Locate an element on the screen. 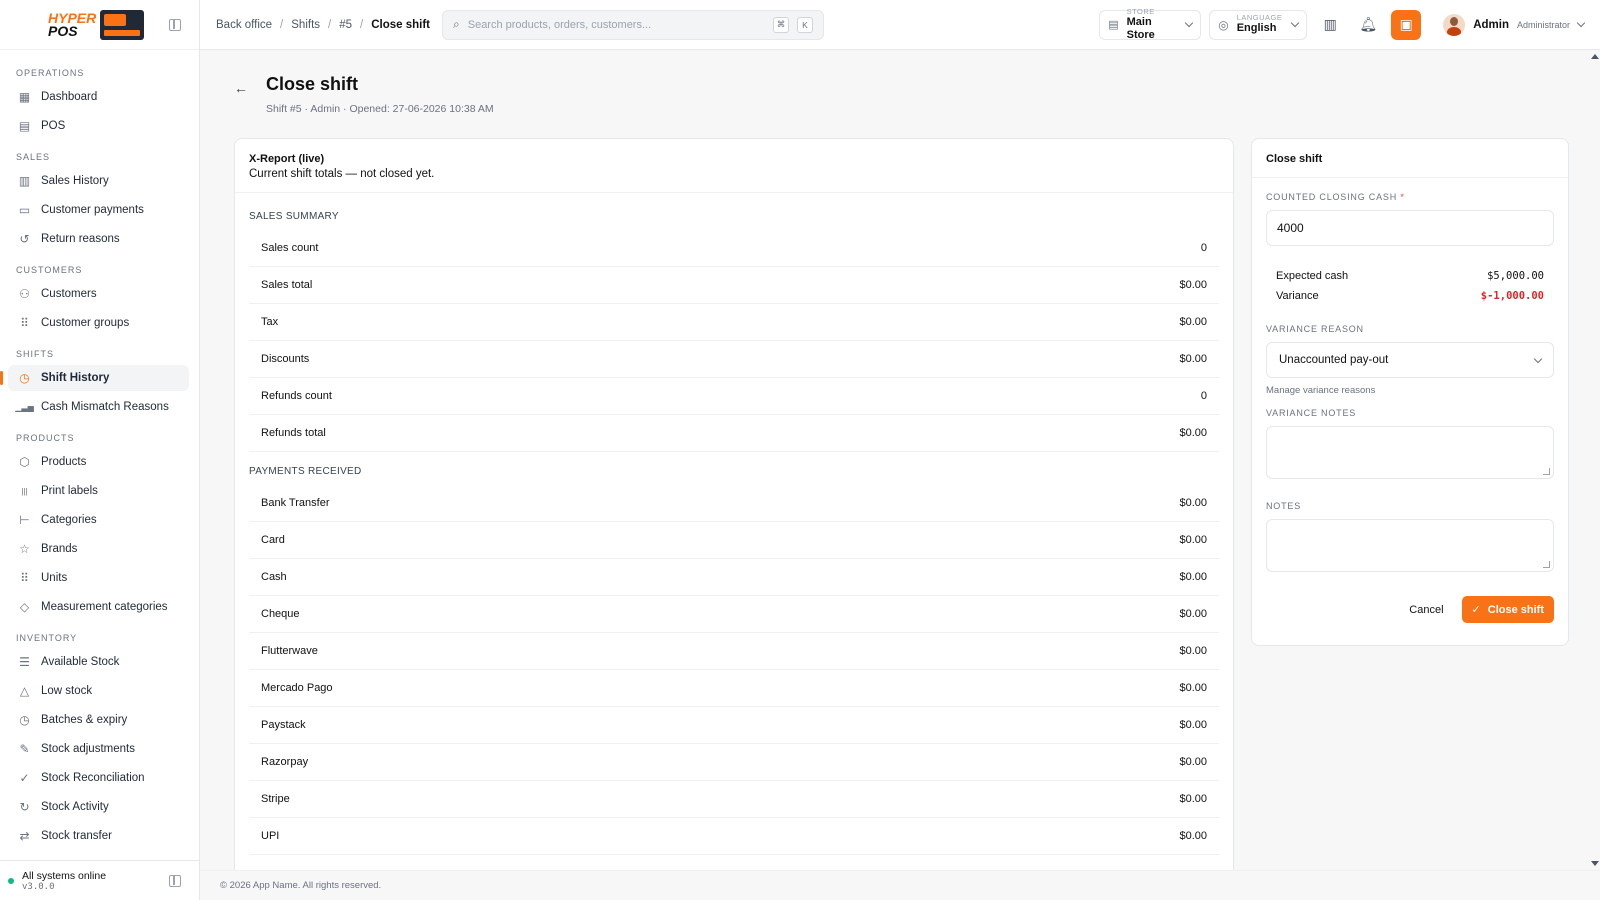 This screenshot has width=1600, height=900. notes-textarea is located at coordinates (1410, 545).